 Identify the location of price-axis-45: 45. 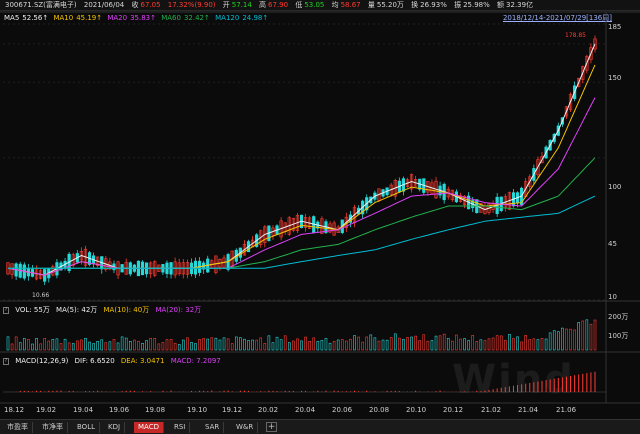
(612, 244).